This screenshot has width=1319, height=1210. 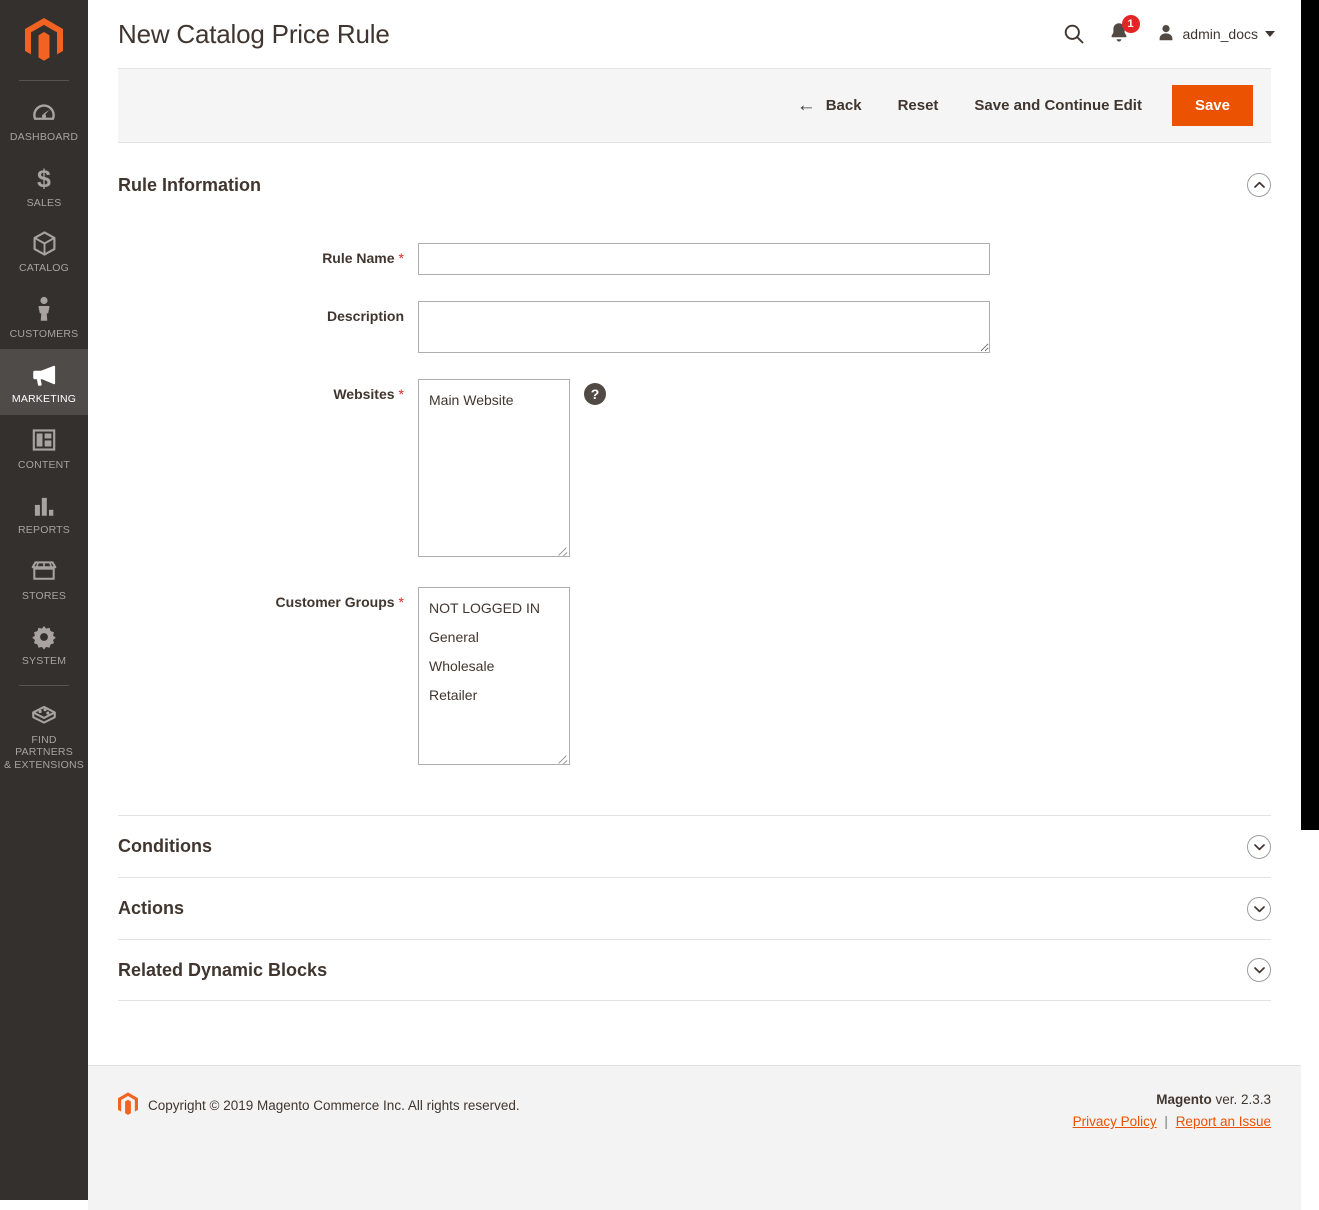 I want to click on label-text: Rule Name, so click(x=358, y=258).